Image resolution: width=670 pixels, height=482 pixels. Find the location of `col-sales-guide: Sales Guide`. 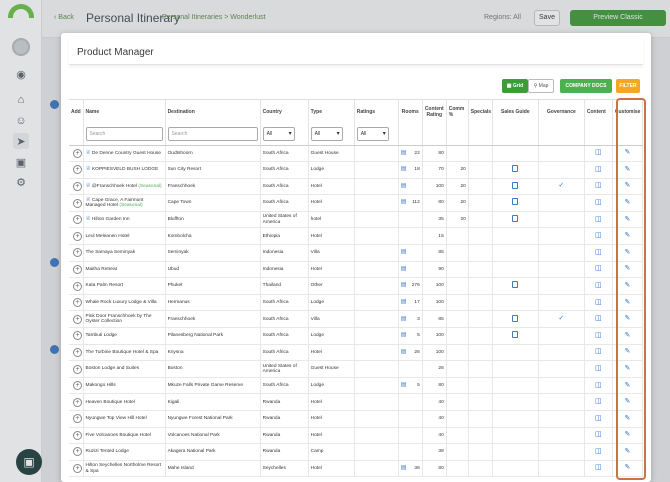

col-sales-guide: Sales Guide is located at coordinates (515, 112).